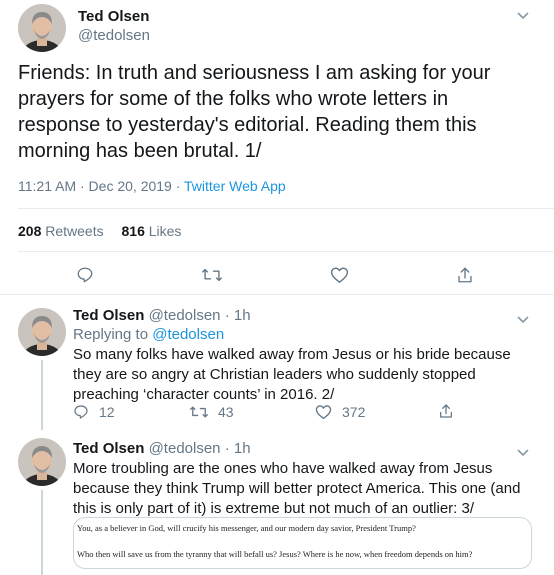  I want to click on retweet-count: 43, so click(226, 412).